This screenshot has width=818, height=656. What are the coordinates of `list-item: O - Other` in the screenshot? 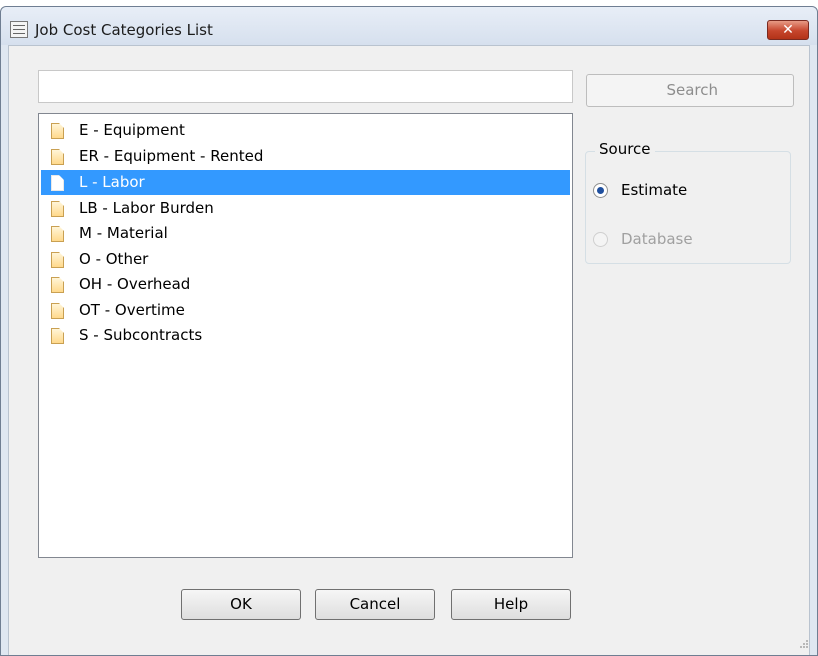 It's located at (305, 259).